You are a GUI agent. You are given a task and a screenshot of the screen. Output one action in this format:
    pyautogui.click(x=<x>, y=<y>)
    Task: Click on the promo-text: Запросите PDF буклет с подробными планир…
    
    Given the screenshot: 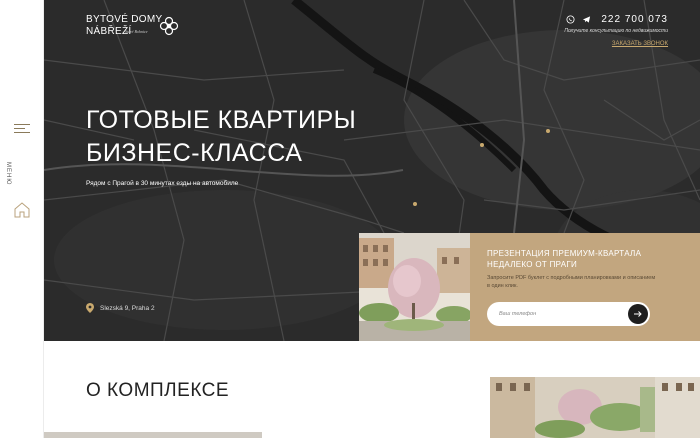 What is the action you would take?
    pyautogui.click(x=571, y=282)
    